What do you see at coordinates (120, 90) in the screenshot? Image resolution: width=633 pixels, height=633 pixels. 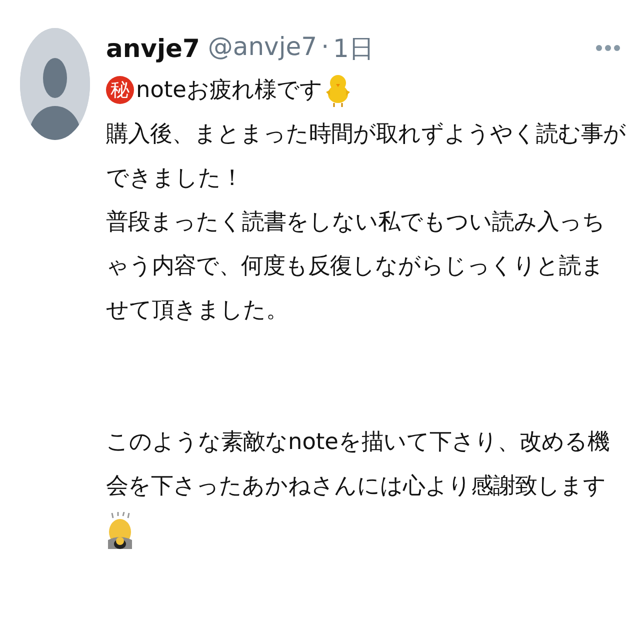 I see `secret-badge: 秘` at bounding box center [120, 90].